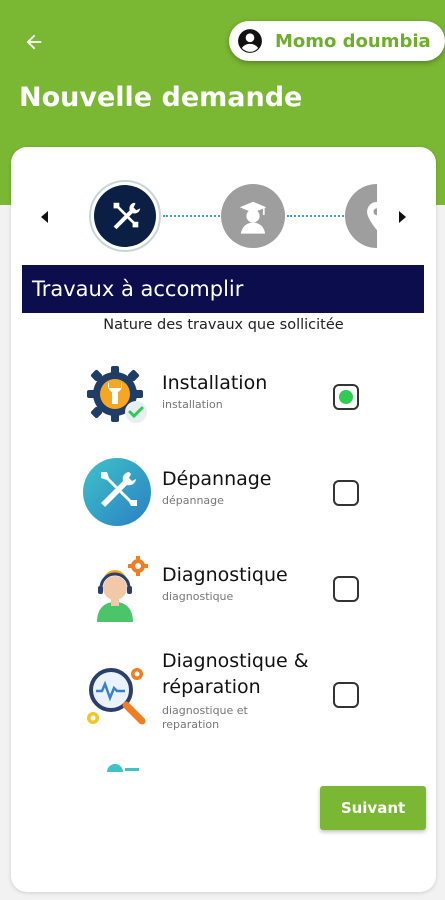  What do you see at coordinates (235, 674) in the screenshot?
I see `job-title: Diagnostique & réparation` at bounding box center [235, 674].